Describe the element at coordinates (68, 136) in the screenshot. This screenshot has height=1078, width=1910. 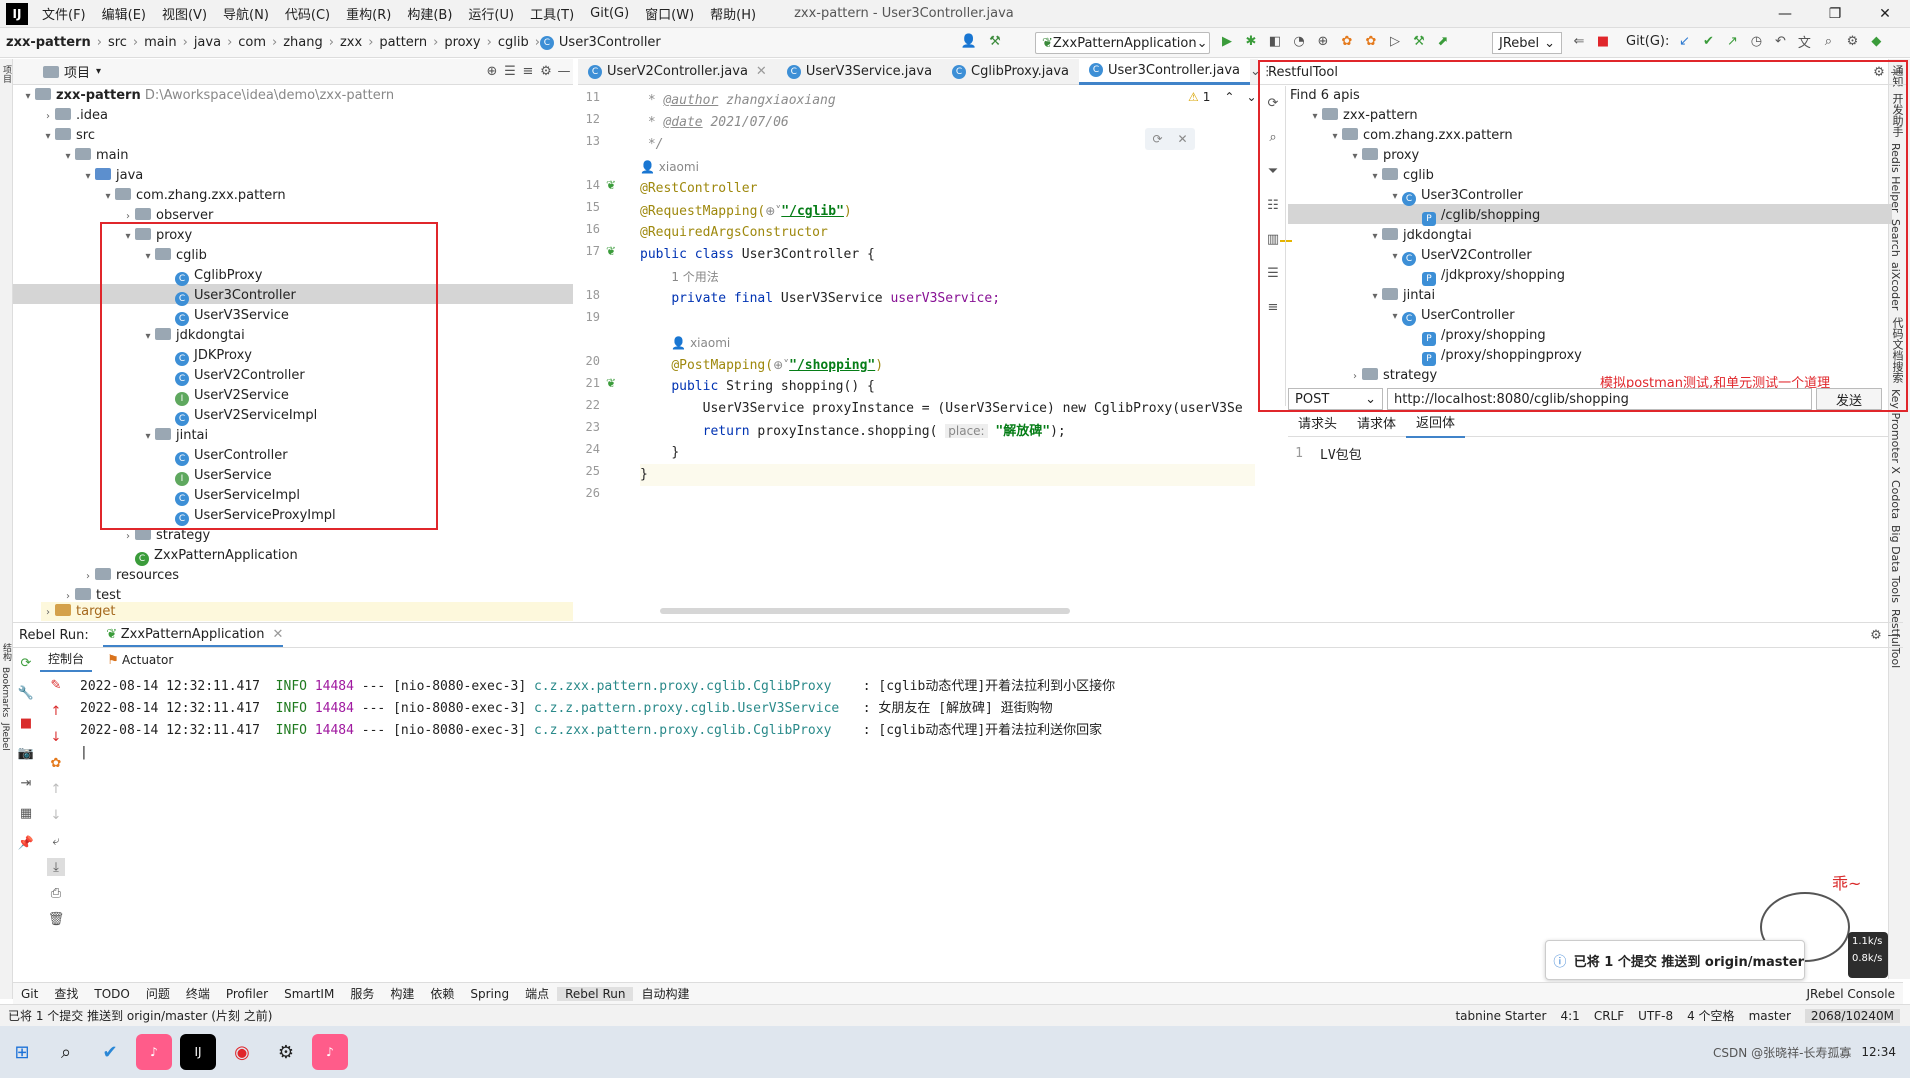
I see `tree-node-src: ▾ src` at that location.